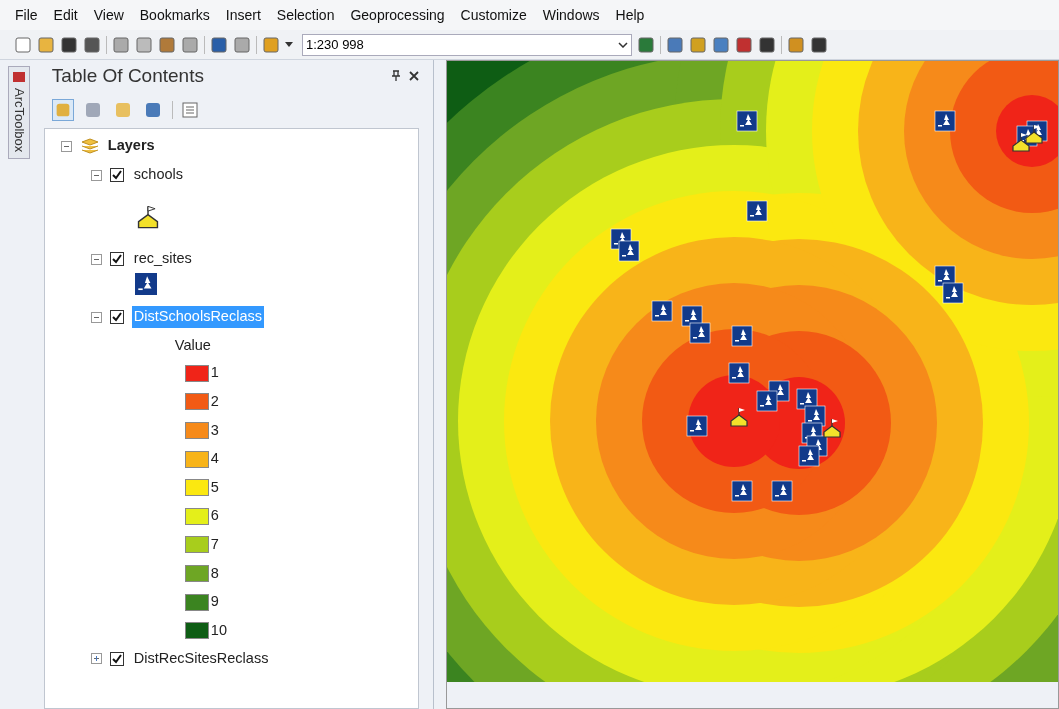 Image resolution: width=1059 pixels, height=709 pixels. What do you see at coordinates (214, 373) in the screenshot?
I see `legend-label: 1` at bounding box center [214, 373].